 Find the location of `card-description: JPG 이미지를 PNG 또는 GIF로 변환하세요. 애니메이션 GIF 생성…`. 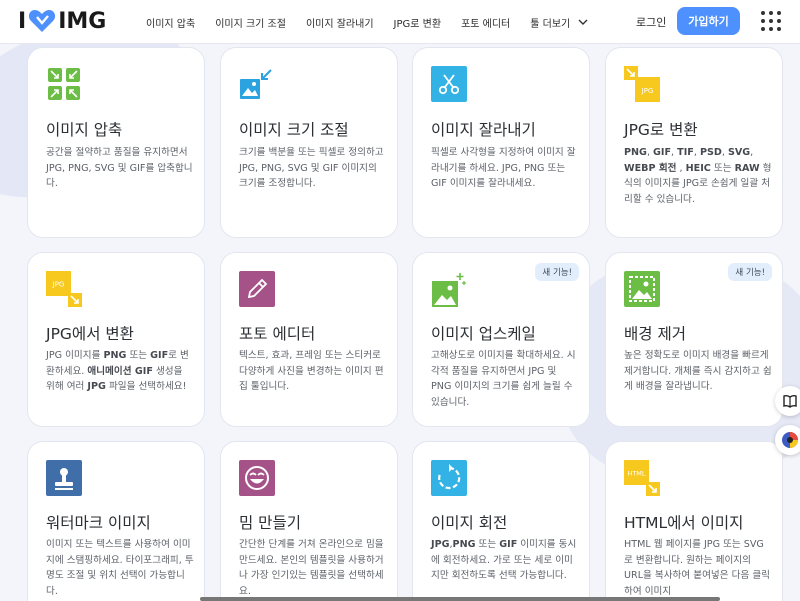

card-description: JPG 이미지를 PNG 또는 GIF로 변환하세요. 애니메이션 GIF 생성… is located at coordinates (117, 371).